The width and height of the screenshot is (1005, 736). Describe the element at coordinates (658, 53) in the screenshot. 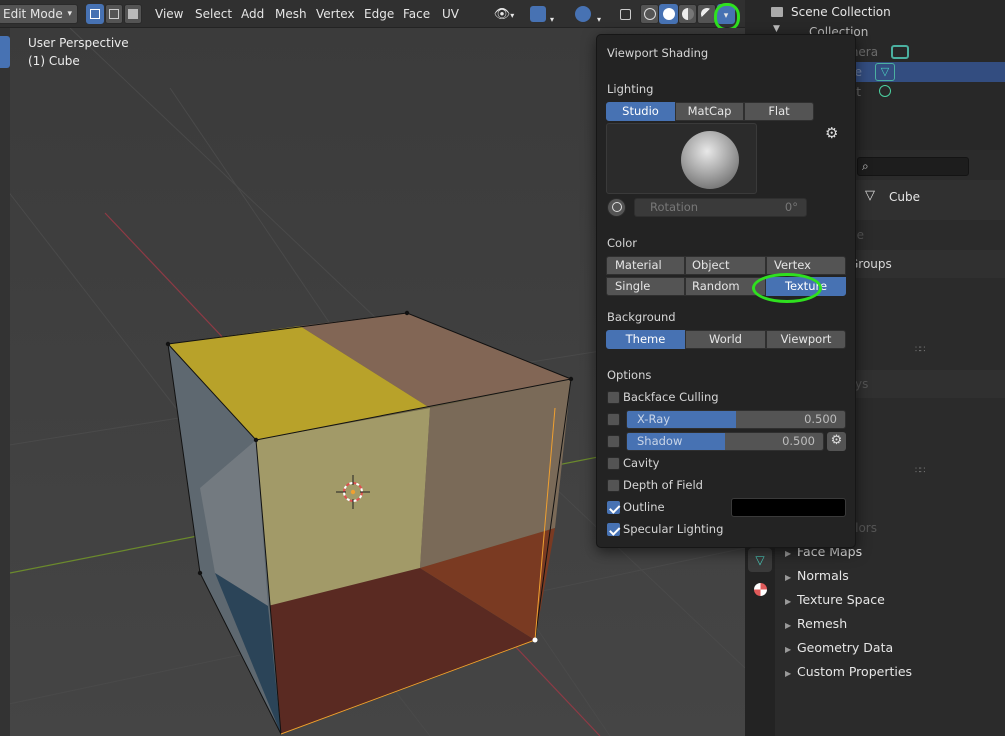

I see `popover-title: Viewport Shading` at that location.